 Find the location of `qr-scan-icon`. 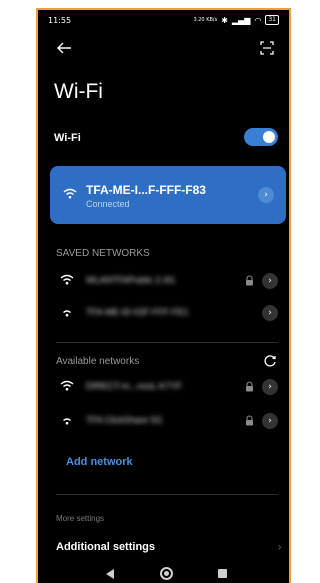

qr-scan-icon is located at coordinates (267, 48).